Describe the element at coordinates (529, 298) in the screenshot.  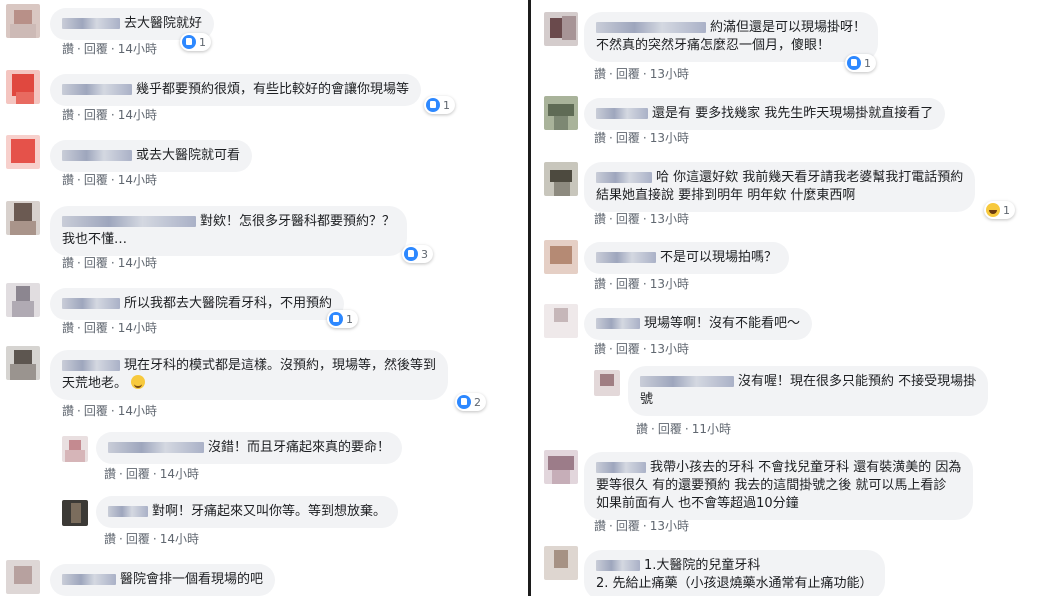
I see `panel-divider` at that location.